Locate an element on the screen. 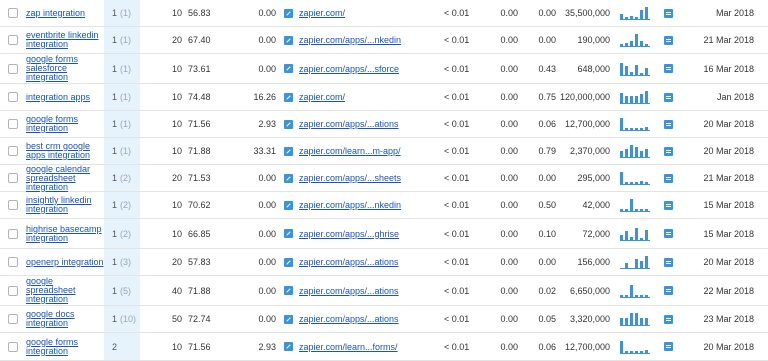 The image size is (768, 361). competition-value: < 0.01 is located at coordinates (457, 346).